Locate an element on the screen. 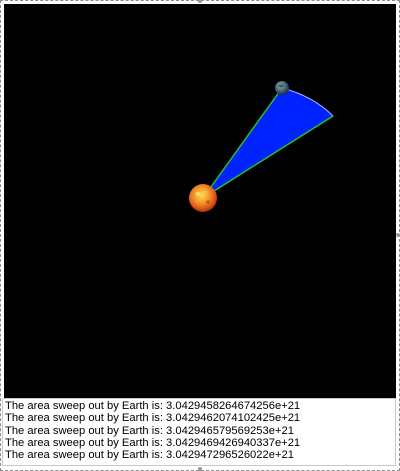 The height and width of the screenshot is (471, 400). sun-icon is located at coordinates (203, 198).